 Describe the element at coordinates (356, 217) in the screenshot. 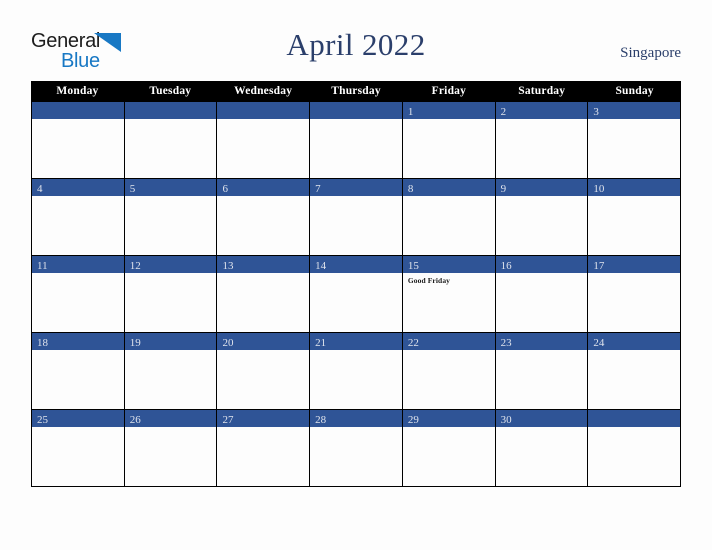

I see `calendar-day-cell: 7` at that location.